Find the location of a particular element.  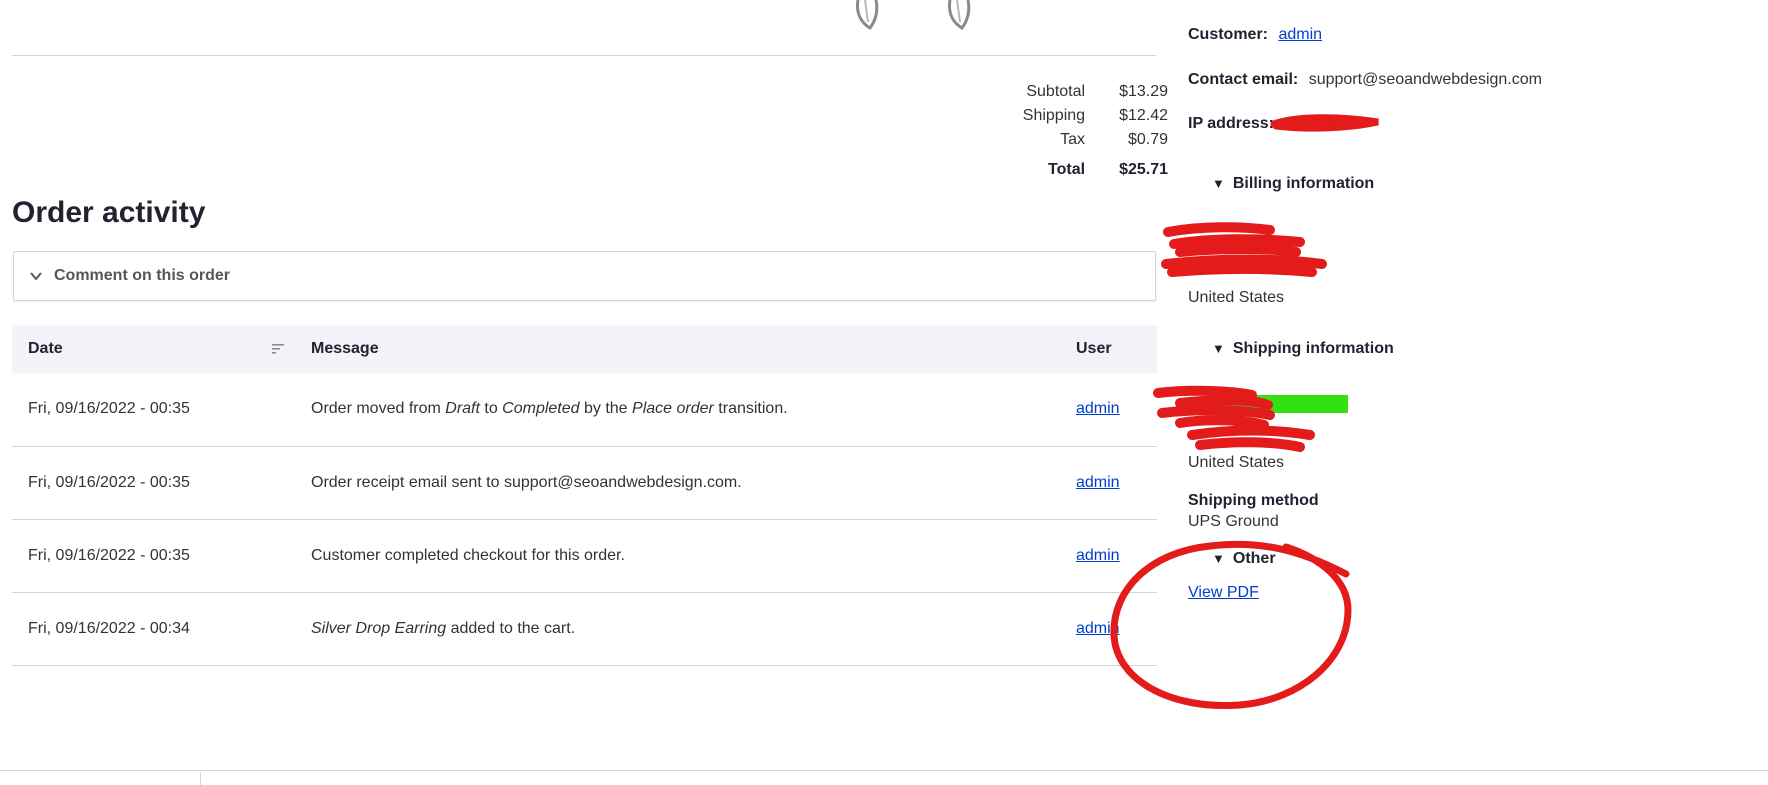

shipping-method-value: UPS Ground is located at coordinates (1233, 521).